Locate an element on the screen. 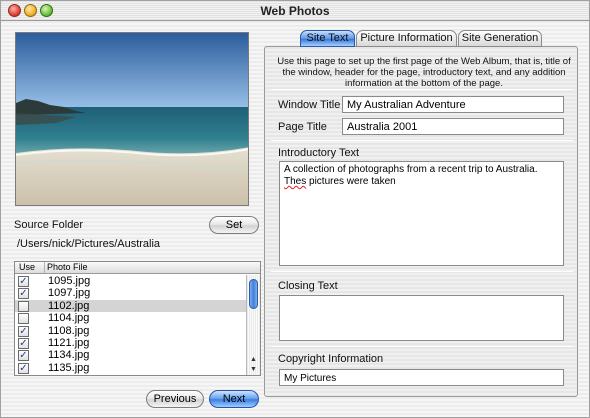 The height and width of the screenshot is (418, 590). window-title-field: My Australian Adventure is located at coordinates (453, 104).